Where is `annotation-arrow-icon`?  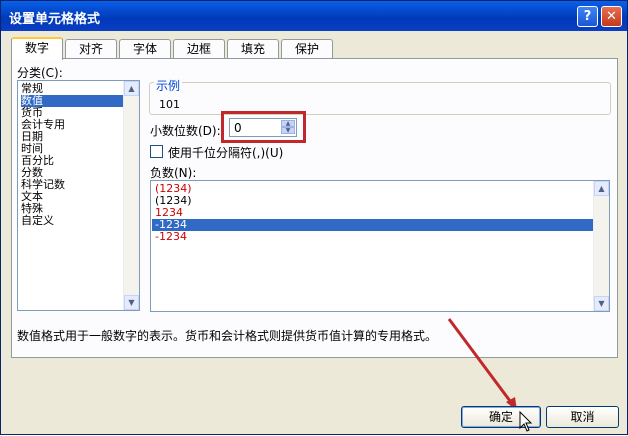
annotation-arrow-icon is located at coordinates (482, 364).